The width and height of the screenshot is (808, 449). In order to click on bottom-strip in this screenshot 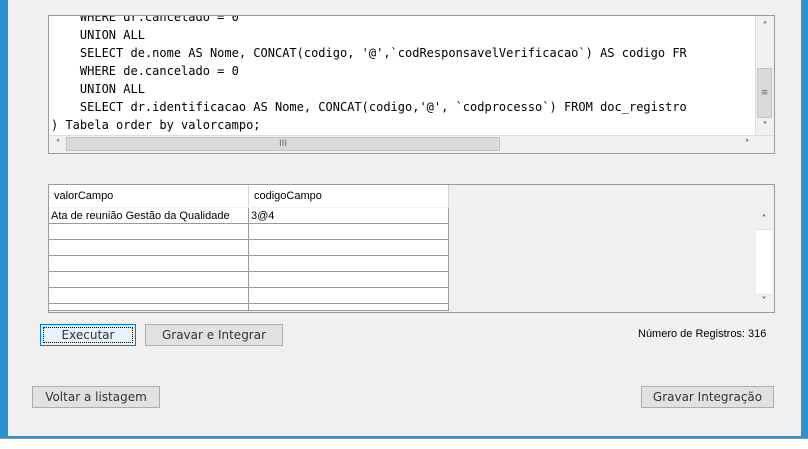, I will do `click(404, 443)`.